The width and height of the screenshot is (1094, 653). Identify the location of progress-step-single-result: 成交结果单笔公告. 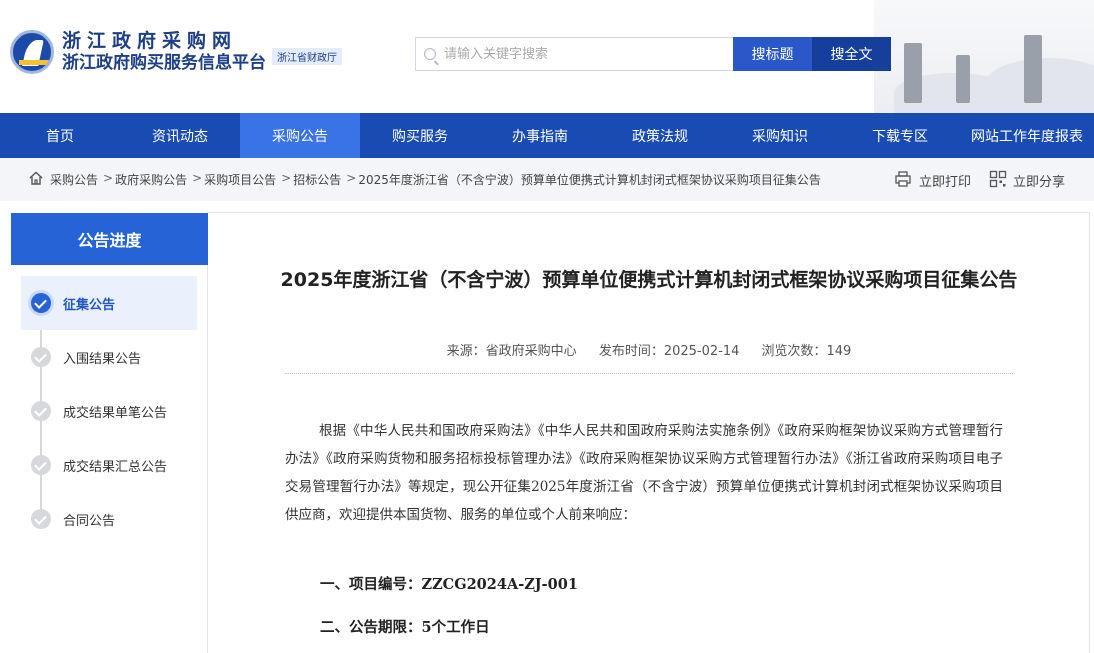
(109, 411).